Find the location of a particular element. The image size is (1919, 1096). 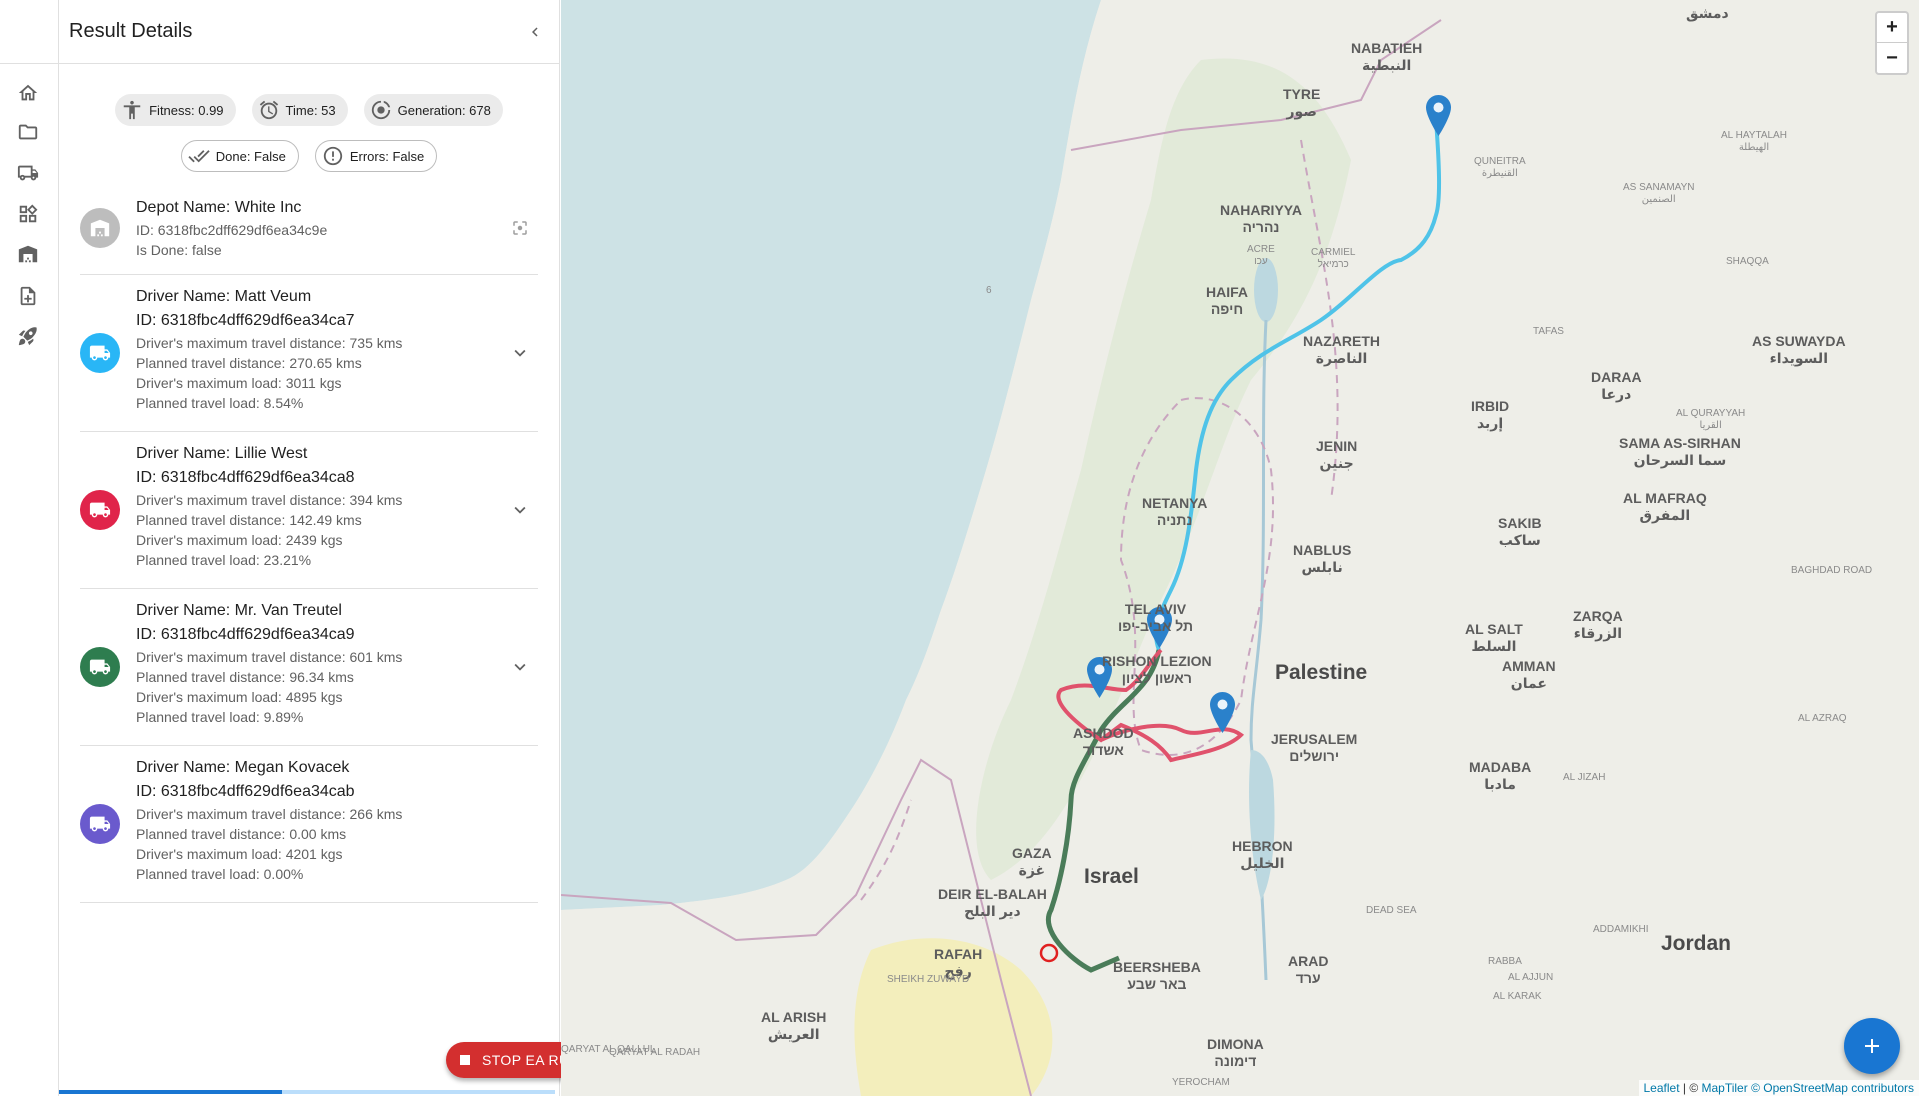

map-label-as-sanamayn: AS SANAMAYN الصنمين is located at coordinates (1659, 193).